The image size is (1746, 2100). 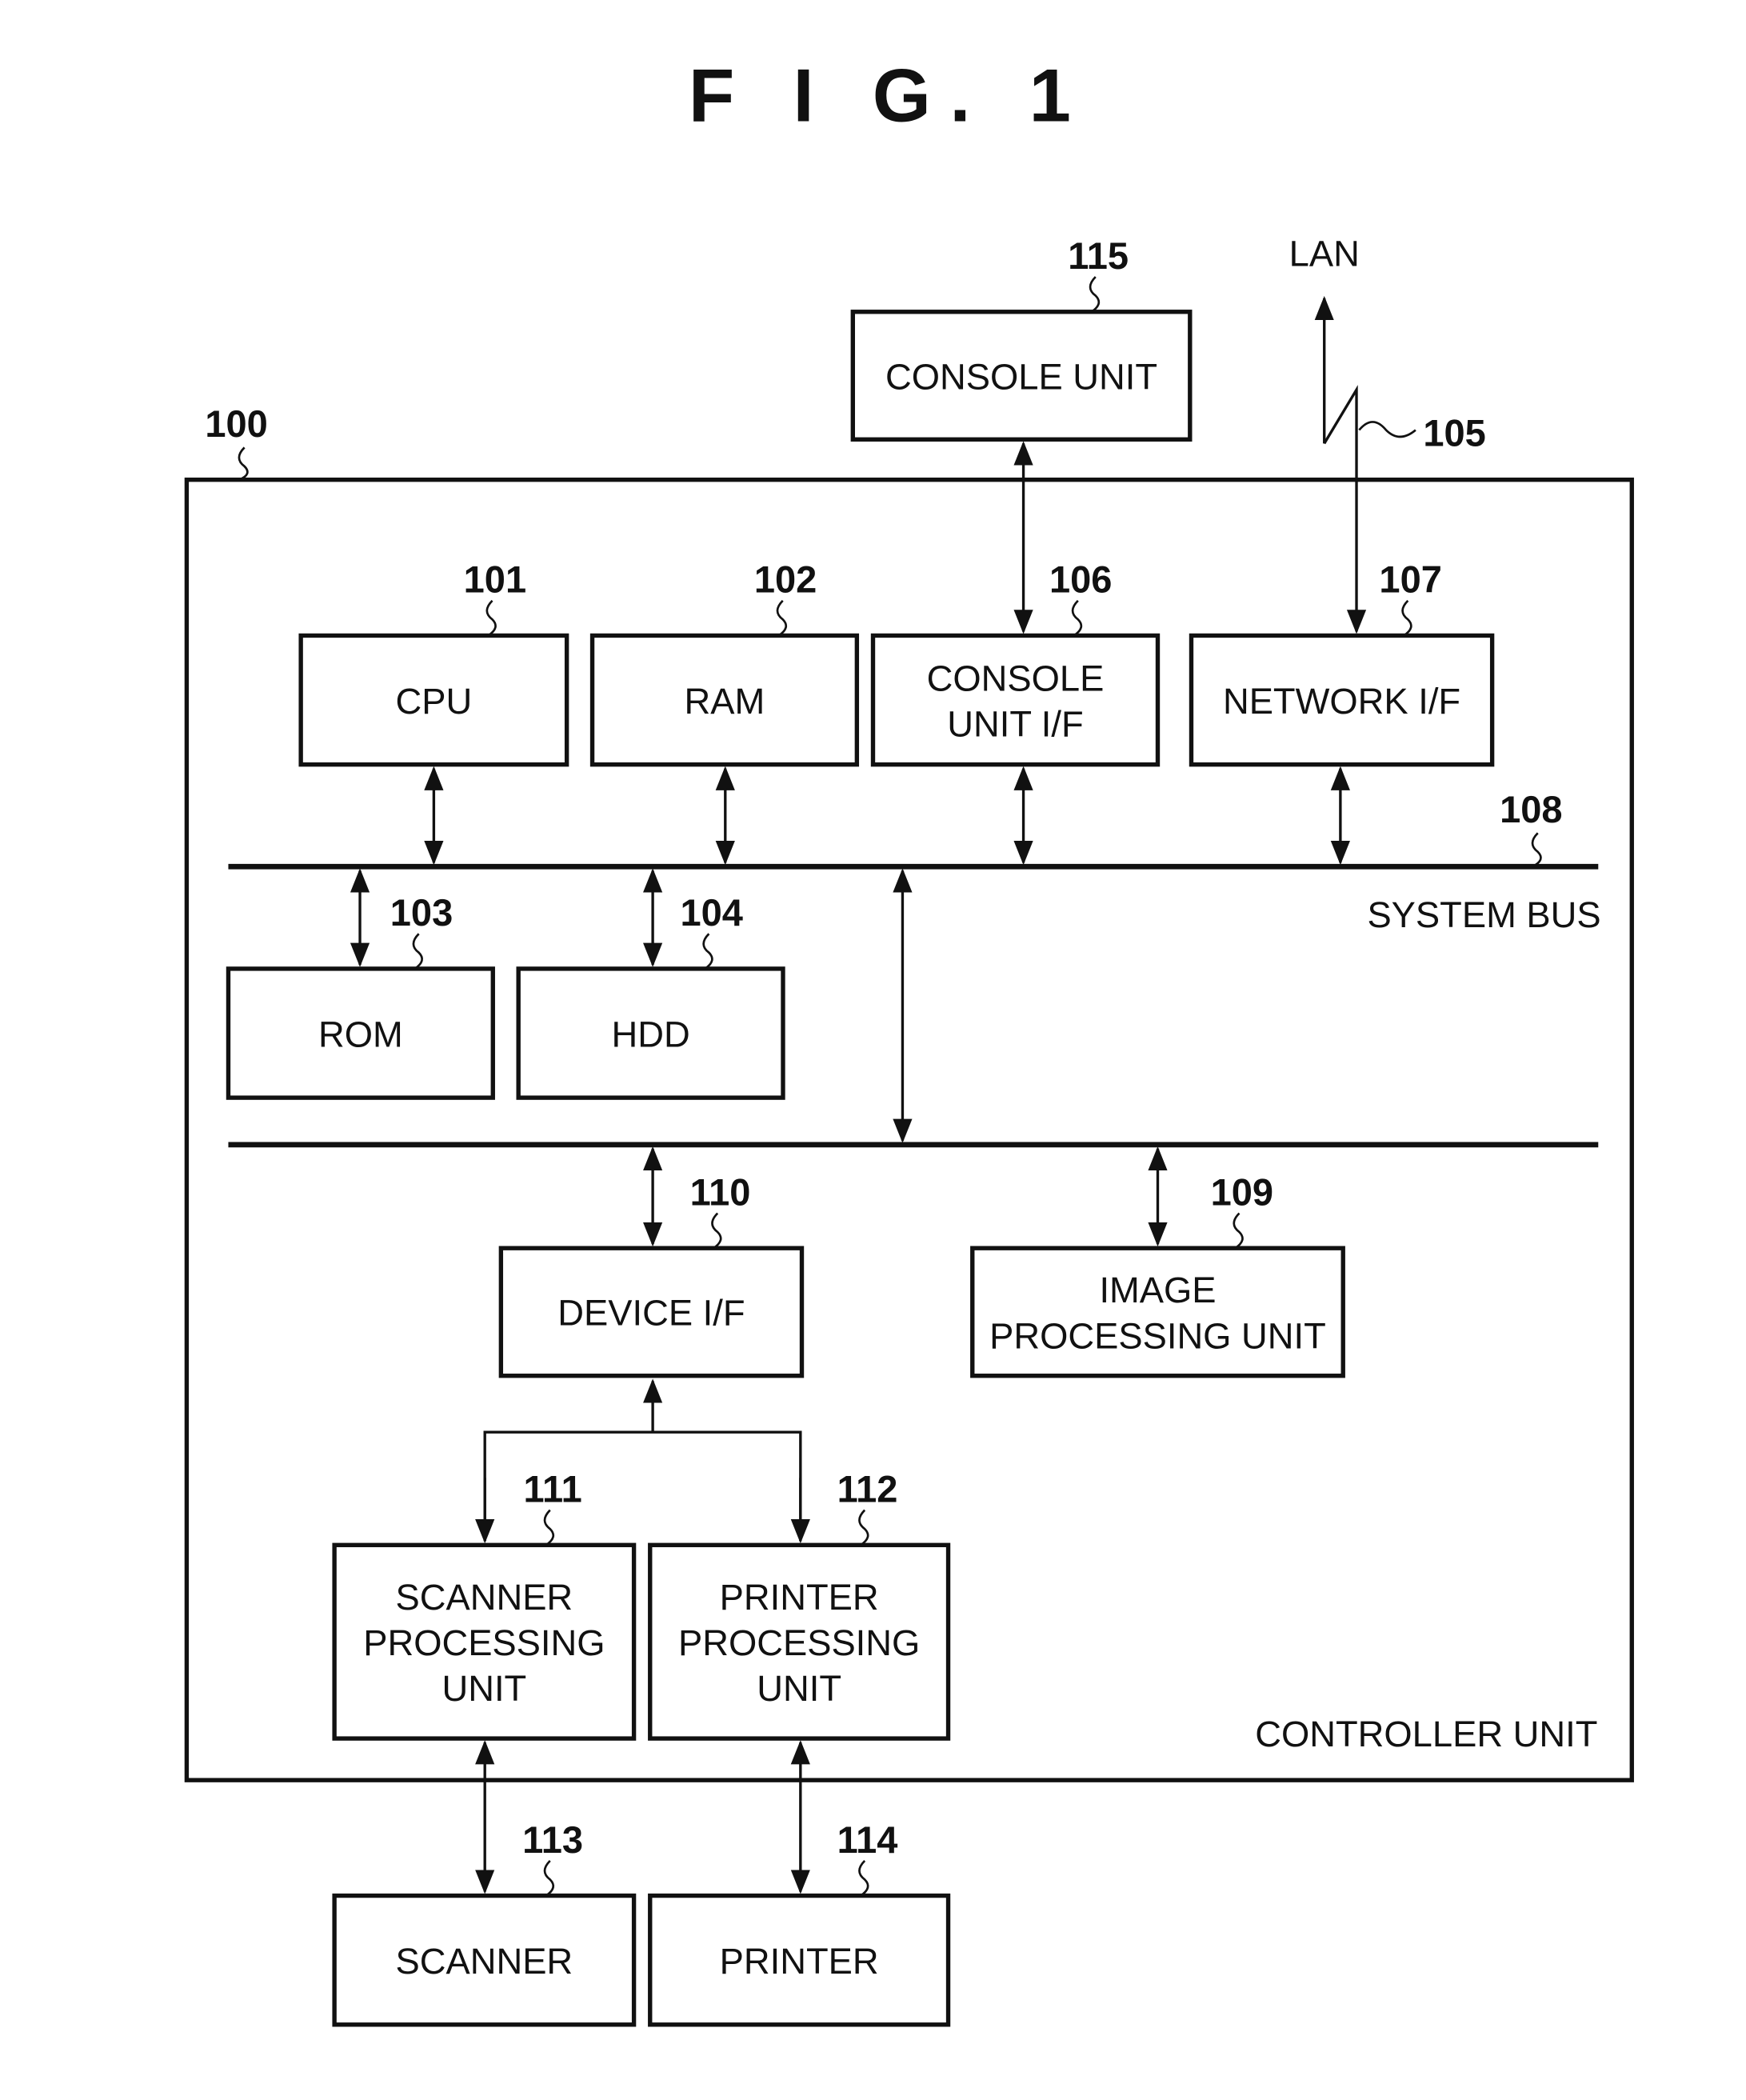 I want to click on ref-110: 110, so click(x=720, y=1191).